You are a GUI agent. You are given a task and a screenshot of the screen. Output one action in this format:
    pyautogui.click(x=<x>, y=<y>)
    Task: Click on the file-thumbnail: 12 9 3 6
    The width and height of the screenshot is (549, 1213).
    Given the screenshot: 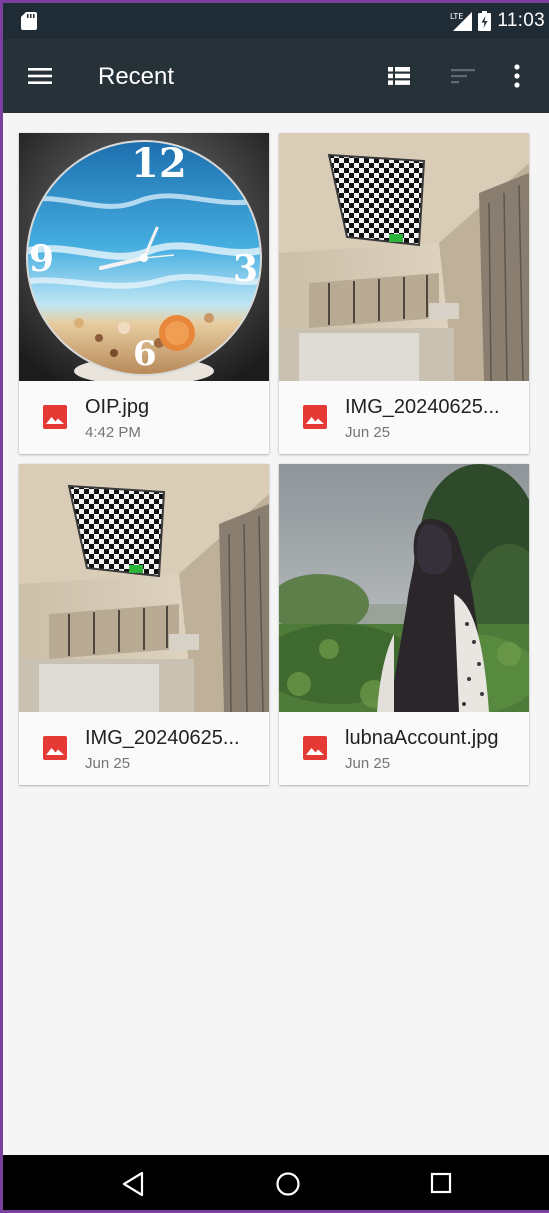 What is the action you would take?
    pyautogui.click(x=144, y=257)
    